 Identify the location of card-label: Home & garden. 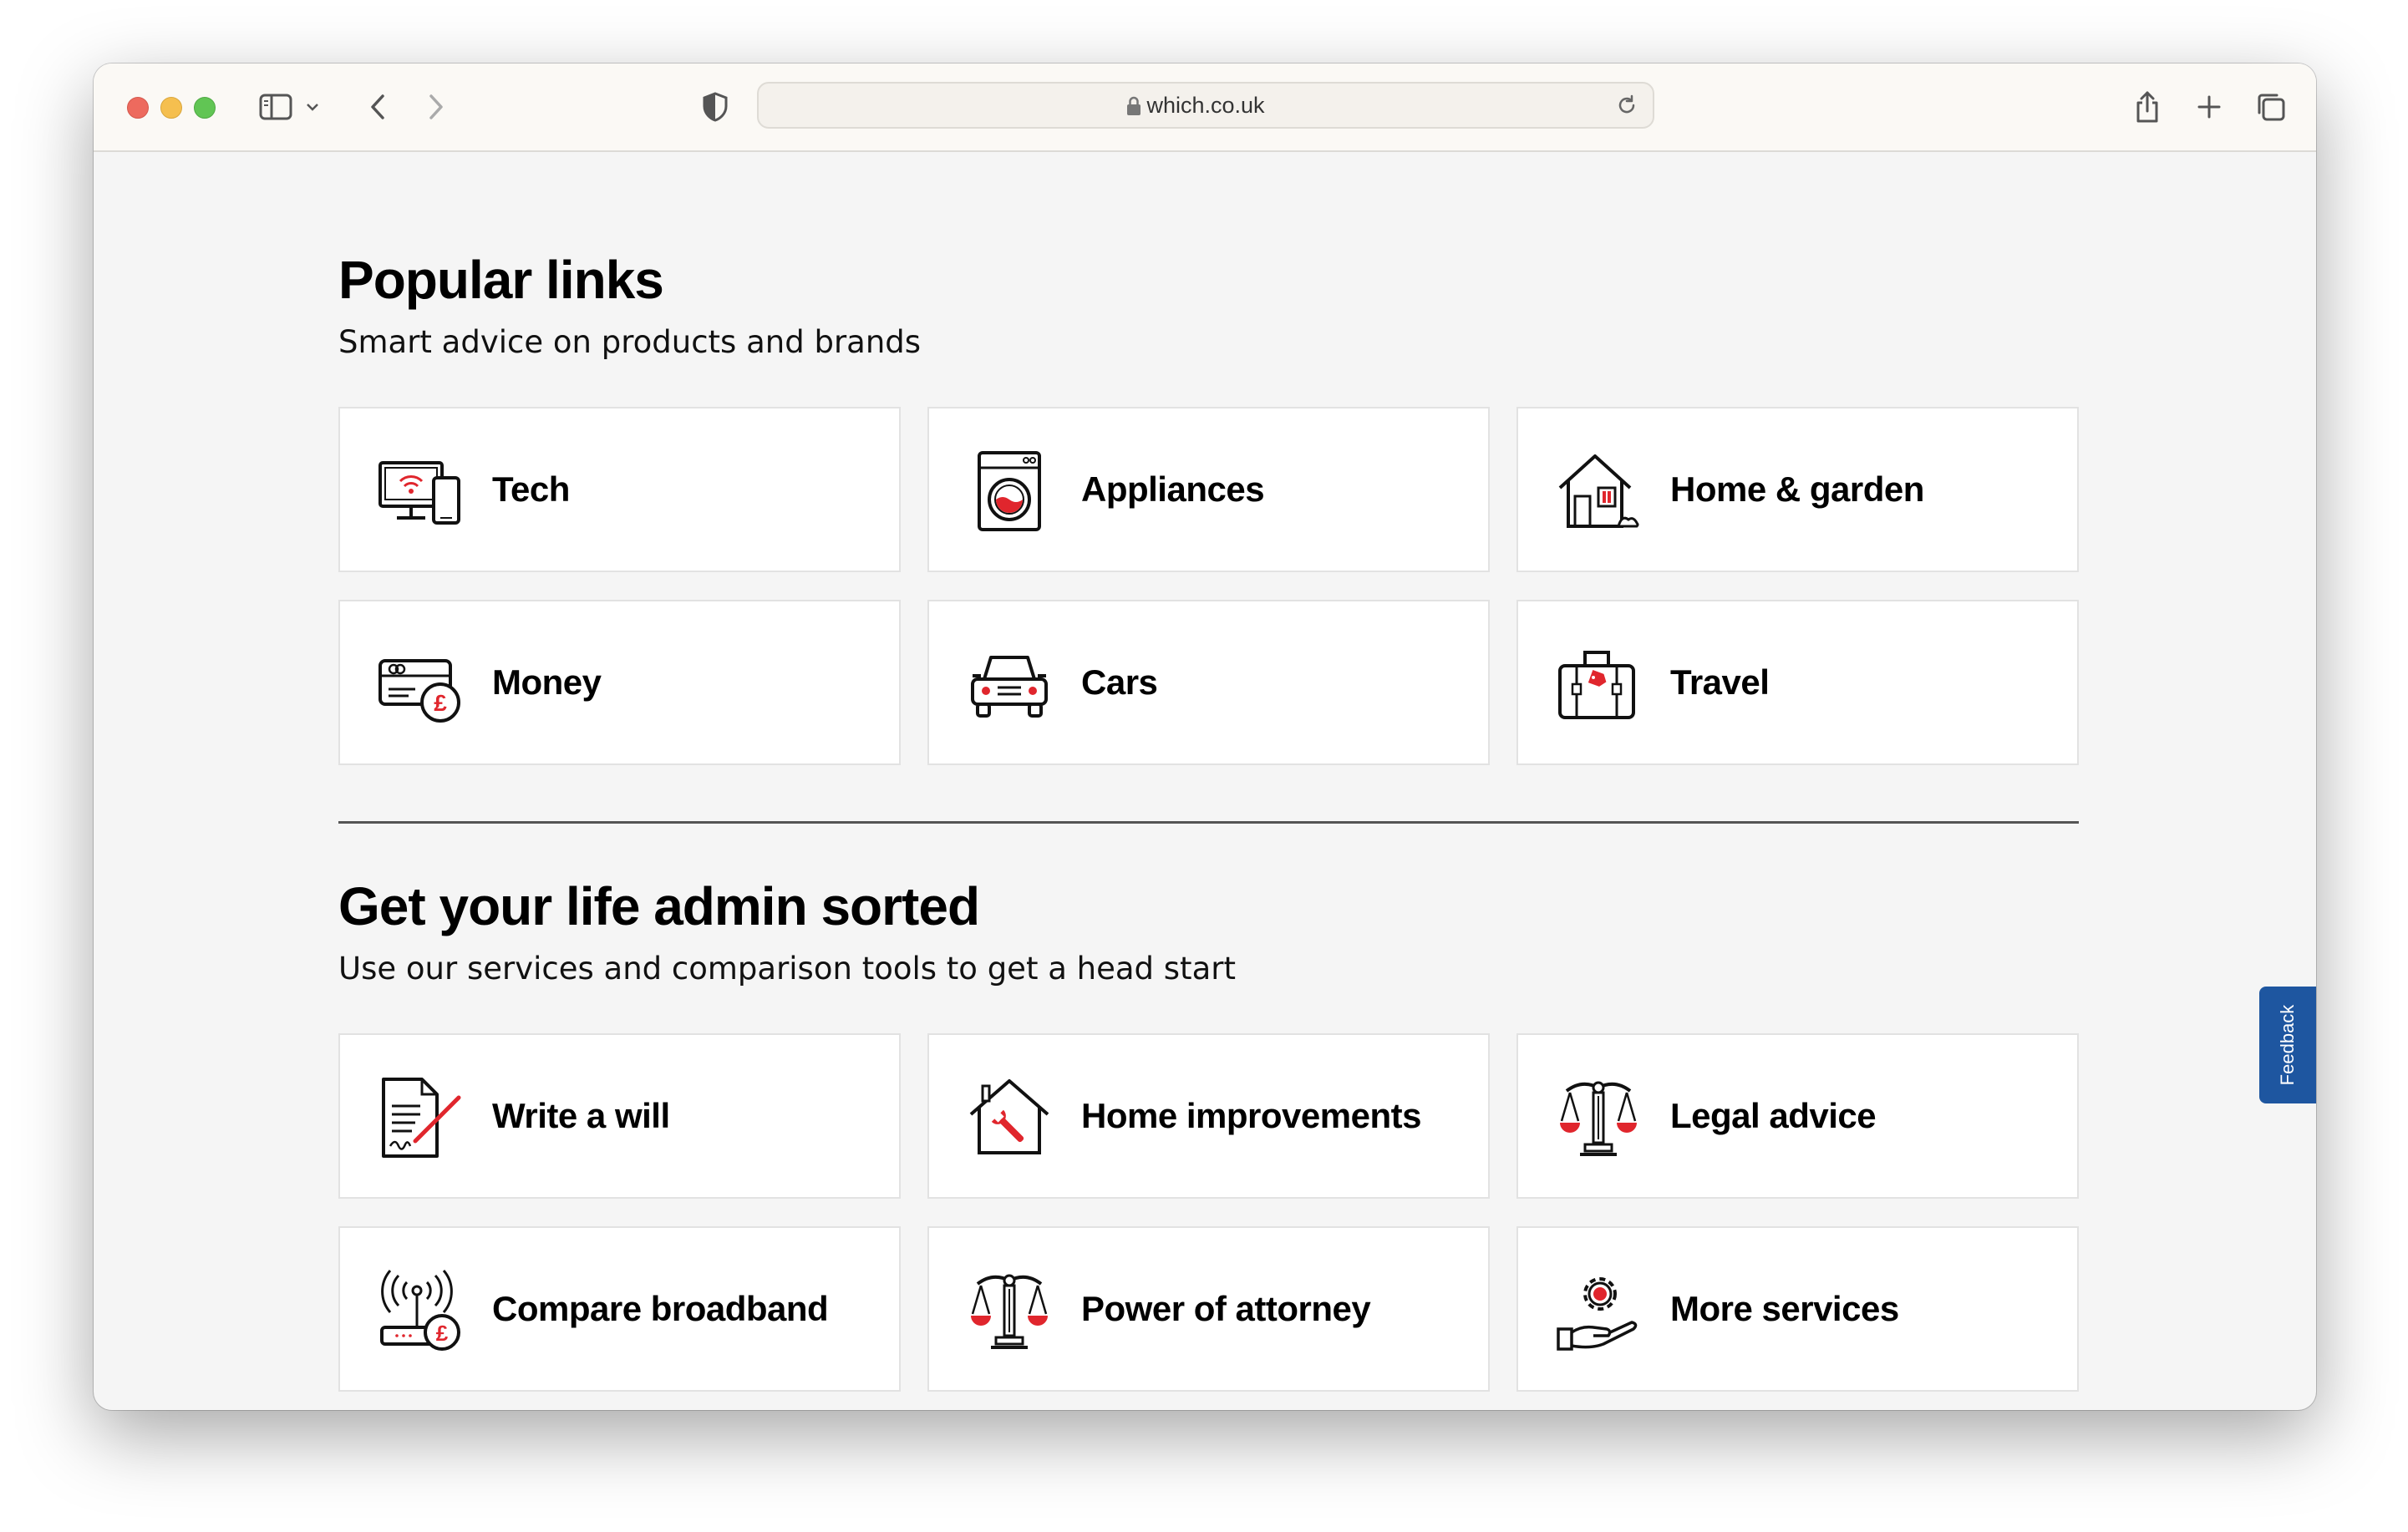
(1797, 489).